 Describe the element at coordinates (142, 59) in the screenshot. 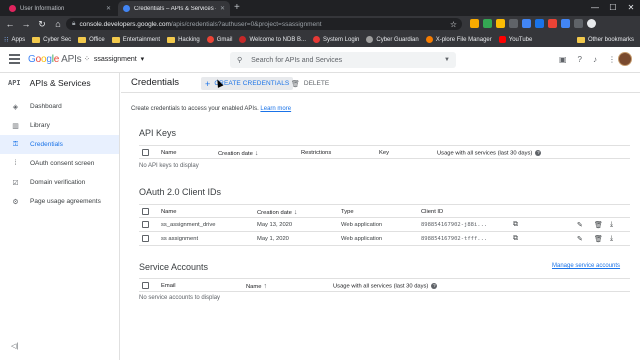

I see `dropdown-arrow-icon: ▾` at that location.